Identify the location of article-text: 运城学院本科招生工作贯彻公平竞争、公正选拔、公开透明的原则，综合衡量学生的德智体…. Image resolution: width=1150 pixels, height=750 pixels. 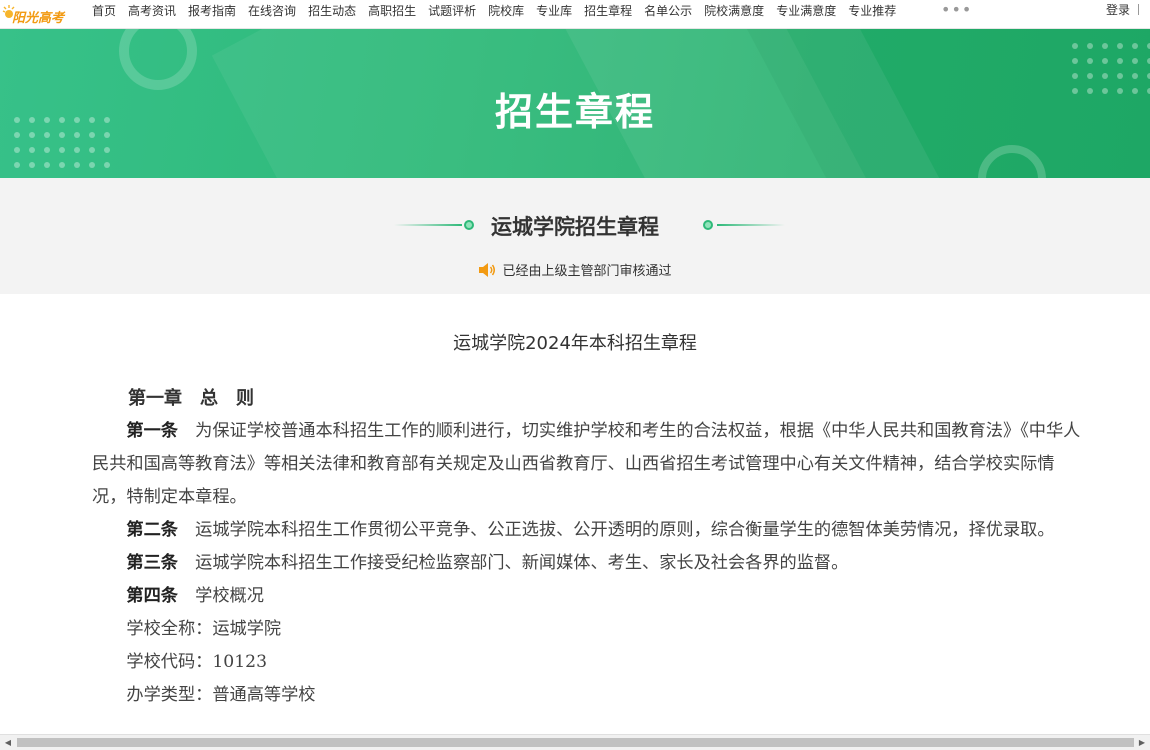
(625, 530).